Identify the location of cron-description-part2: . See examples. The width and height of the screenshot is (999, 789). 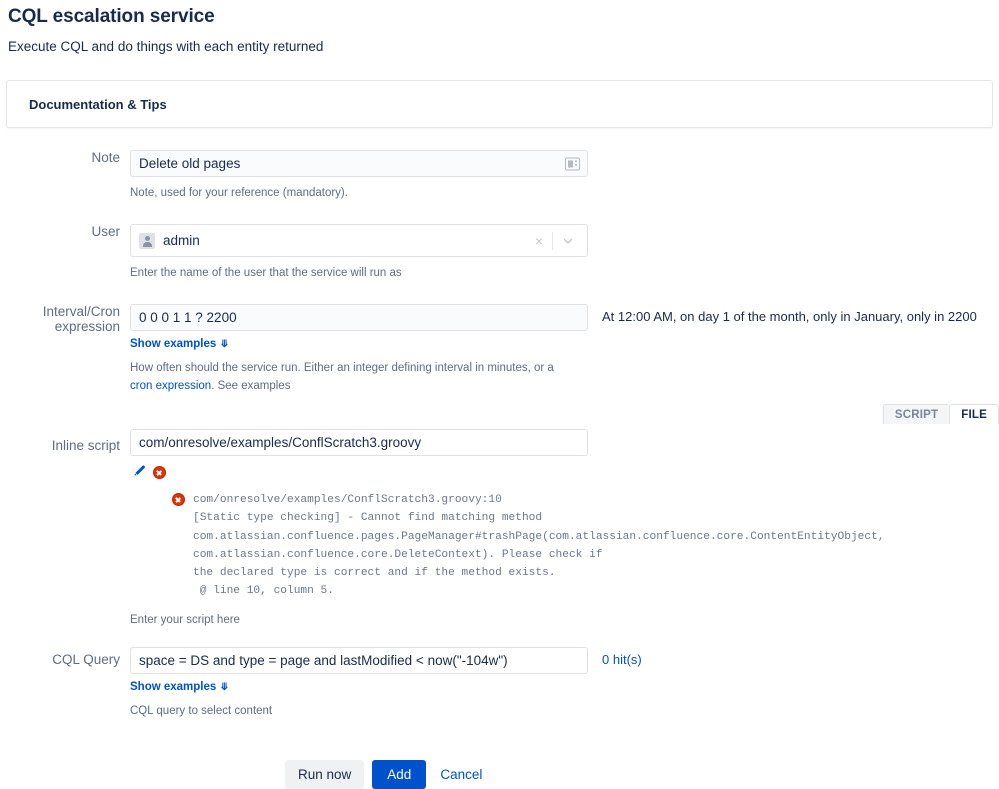
(251, 386).